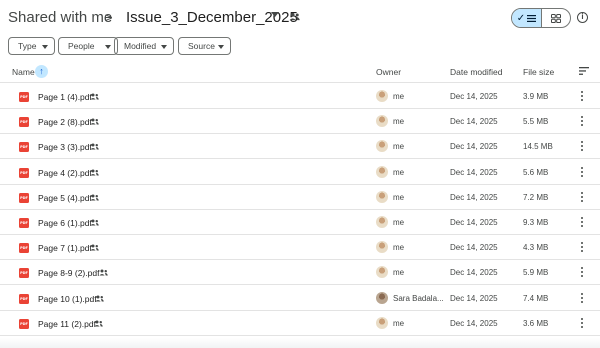  Describe the element at coordinates (81, 46) in the screenshot. I see `chip-label: People` at that location.